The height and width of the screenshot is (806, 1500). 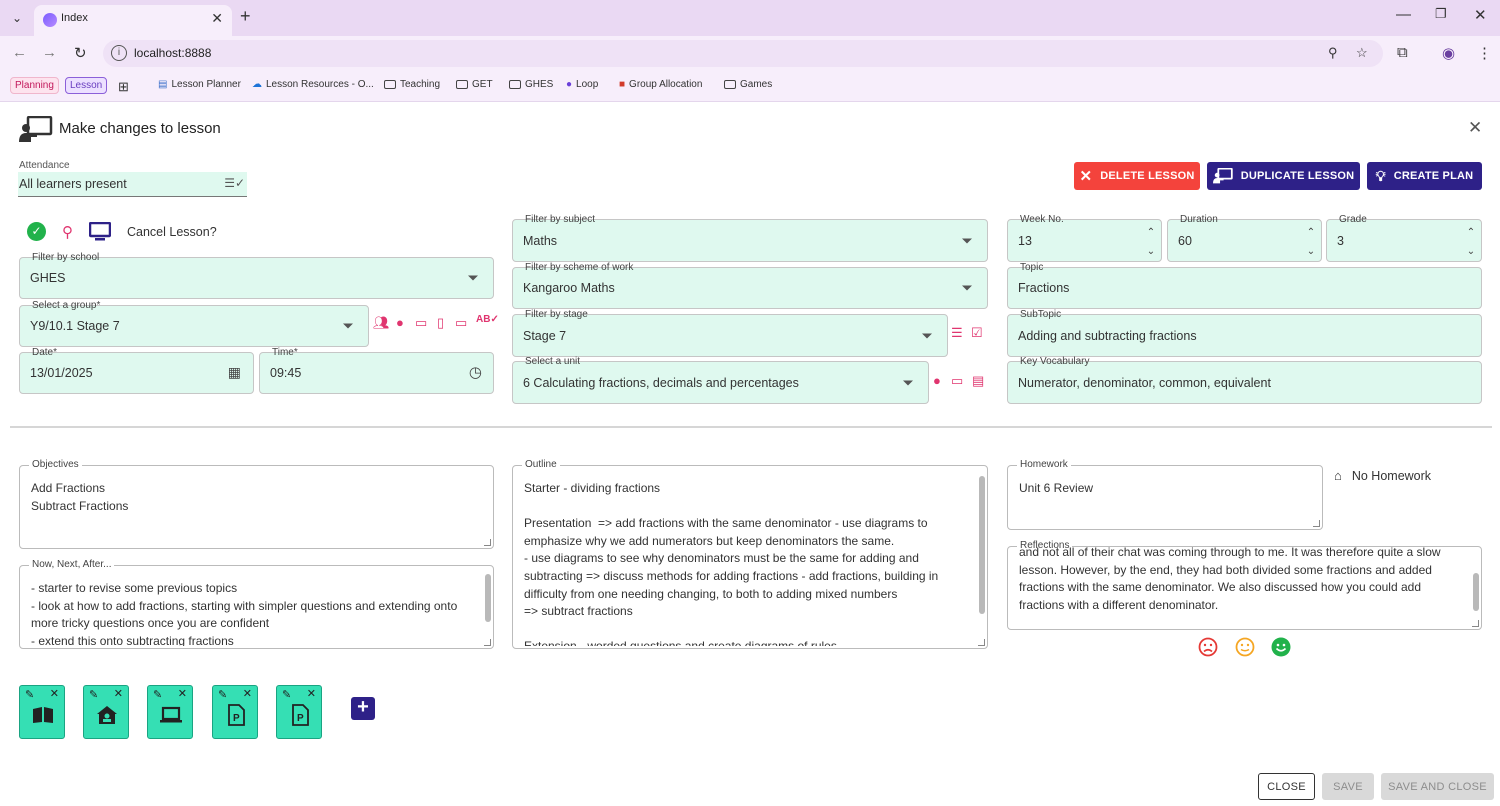 I want to click on bookmark-ghes: GHES, so click(x=531, y=84).